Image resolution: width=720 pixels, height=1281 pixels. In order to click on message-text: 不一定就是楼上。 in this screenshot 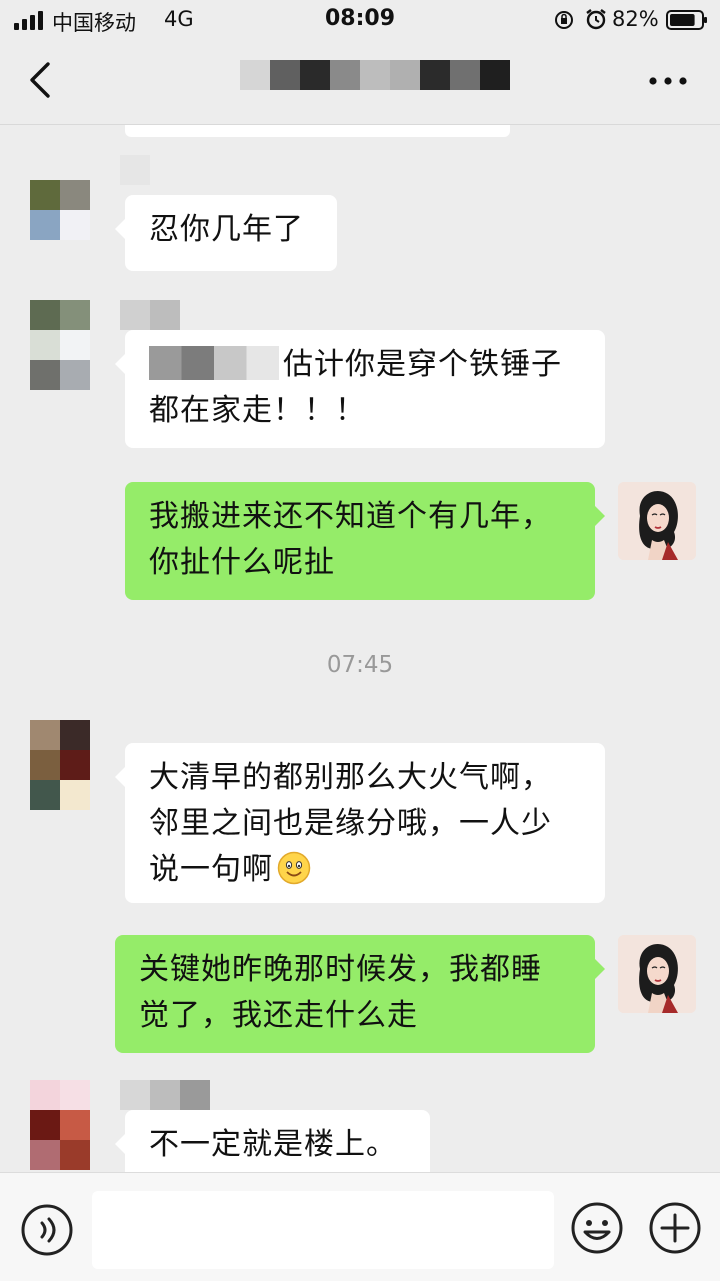, I will do `click(273, 1144)`.